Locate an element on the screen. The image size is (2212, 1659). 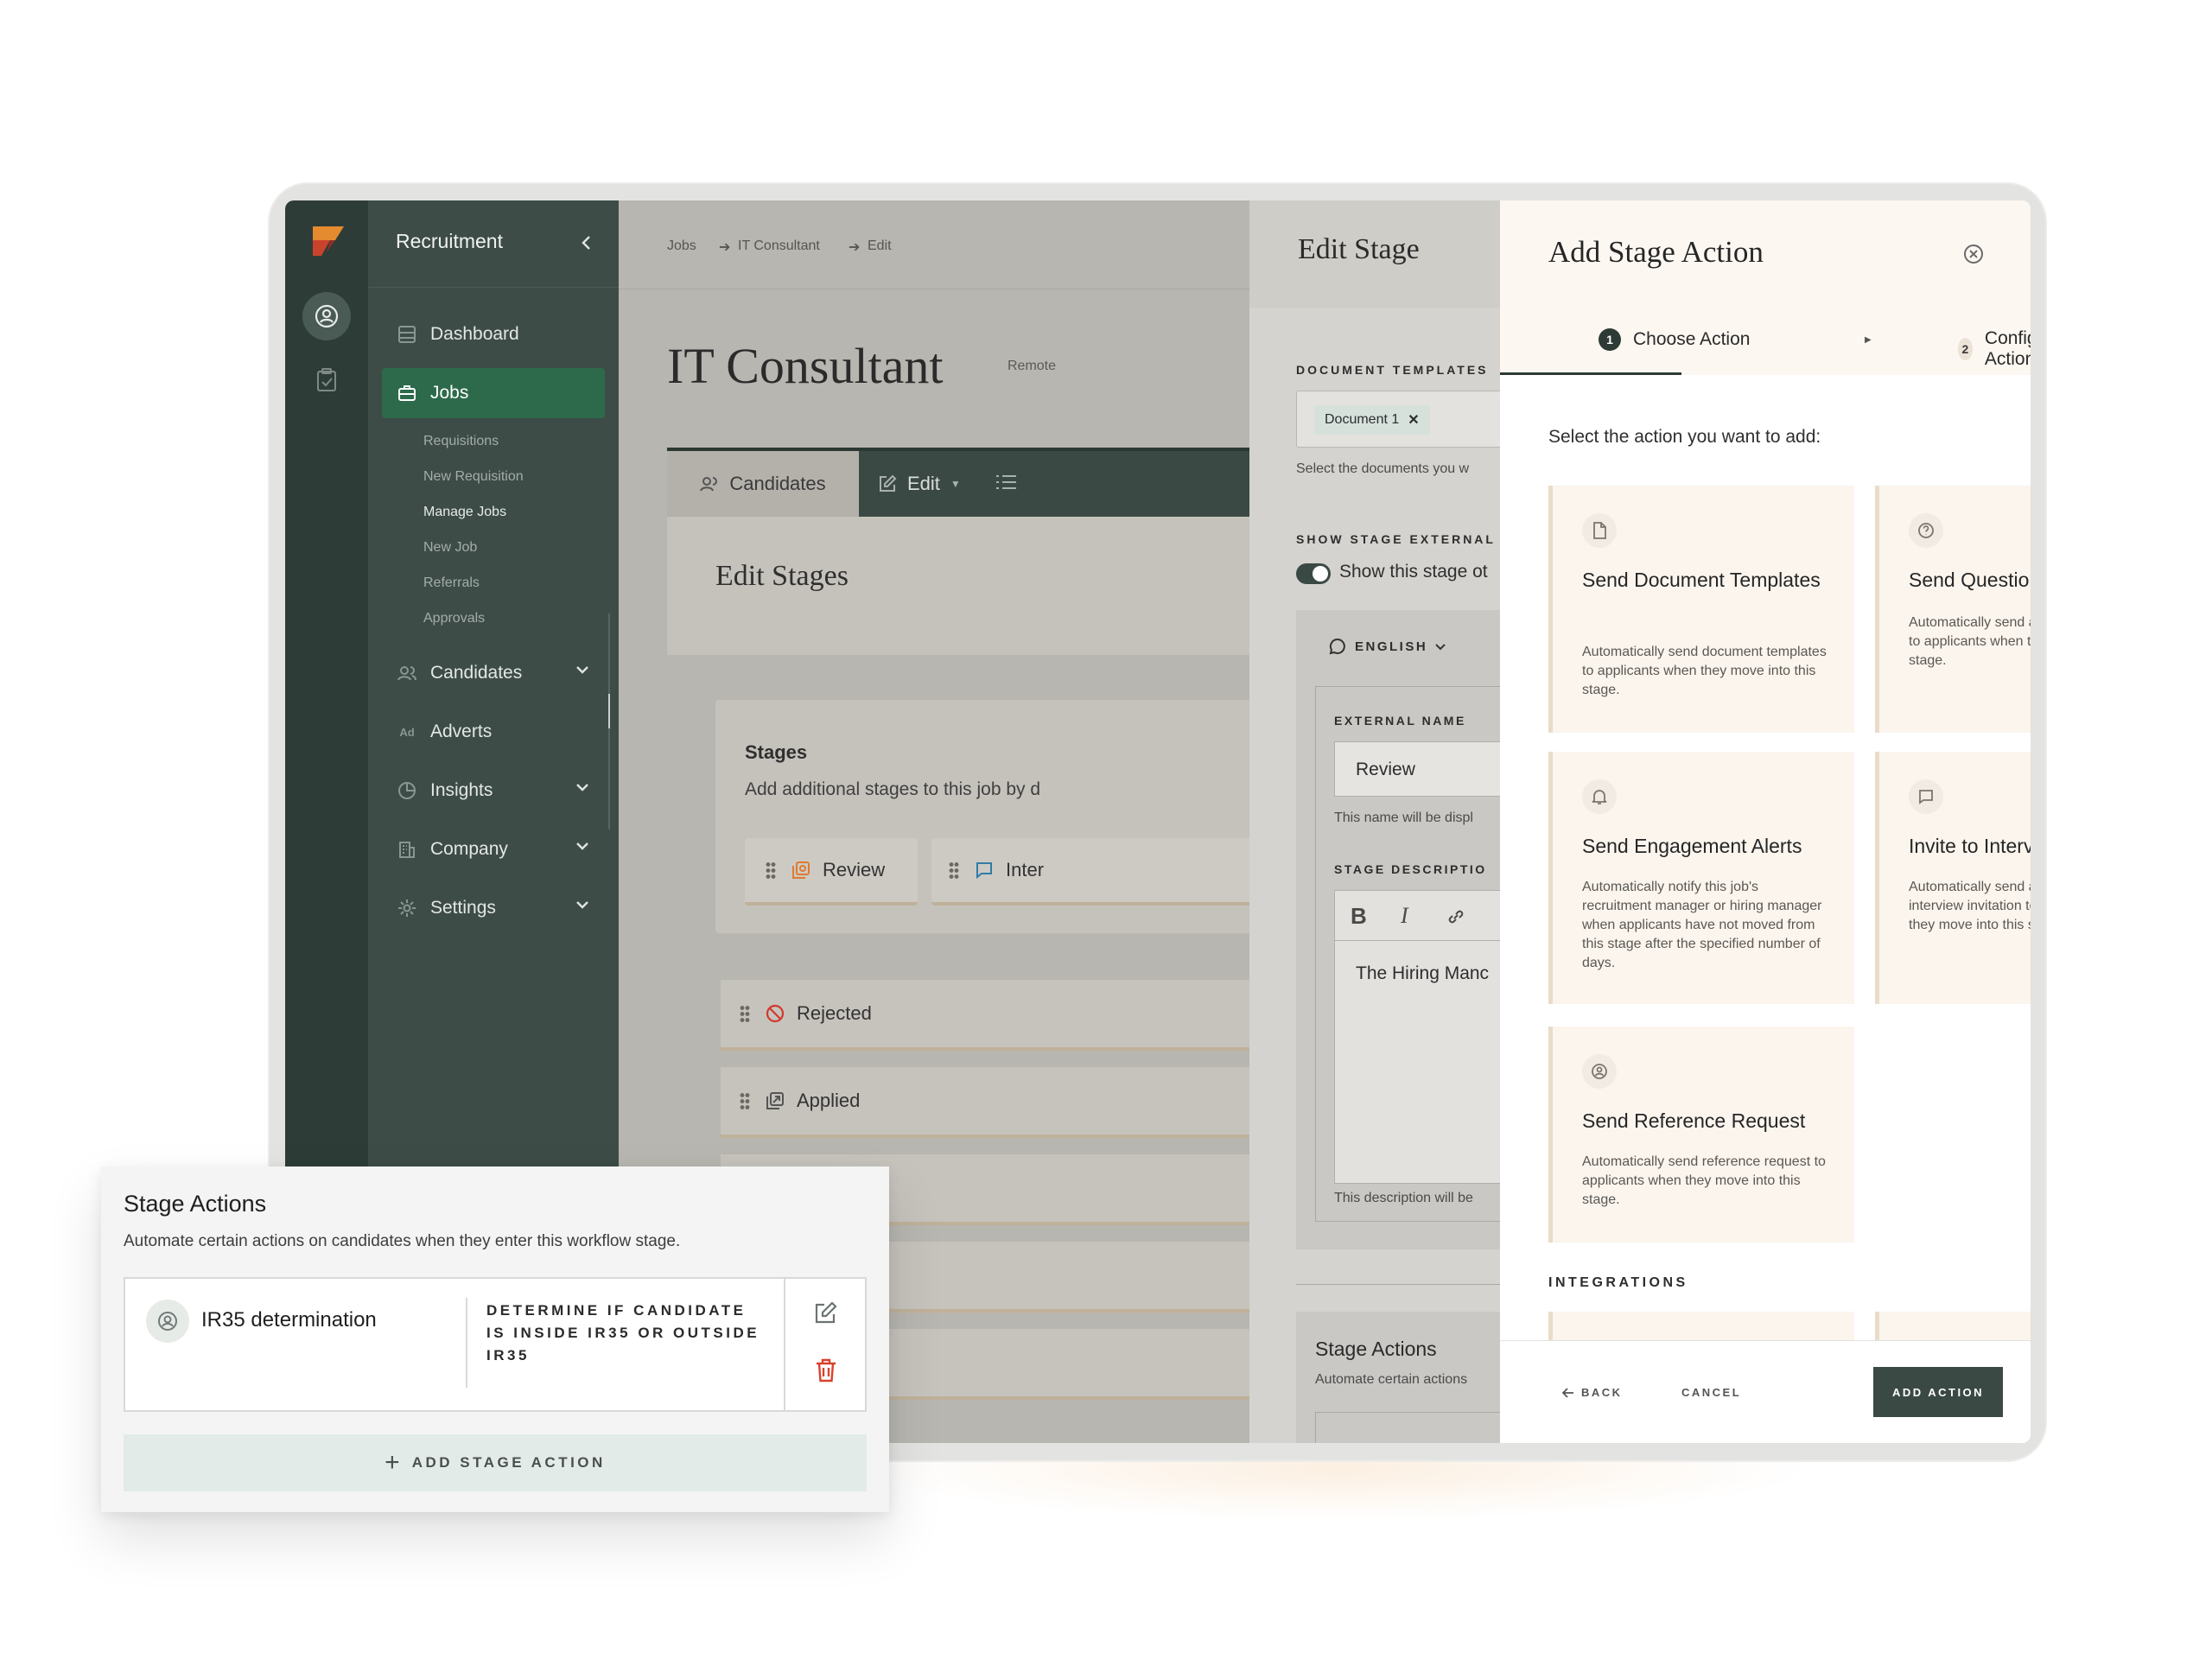
doc-templates-select: Document 1 ✕ is located at coordinates (1398, 419).